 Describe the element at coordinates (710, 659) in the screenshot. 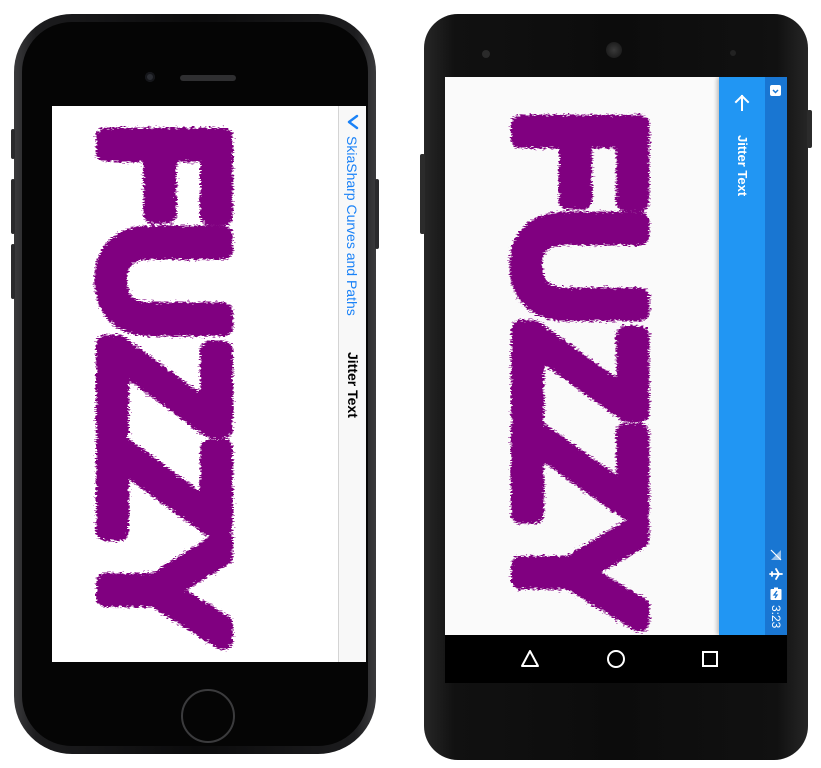

I see `recents-square-icon` at that location.